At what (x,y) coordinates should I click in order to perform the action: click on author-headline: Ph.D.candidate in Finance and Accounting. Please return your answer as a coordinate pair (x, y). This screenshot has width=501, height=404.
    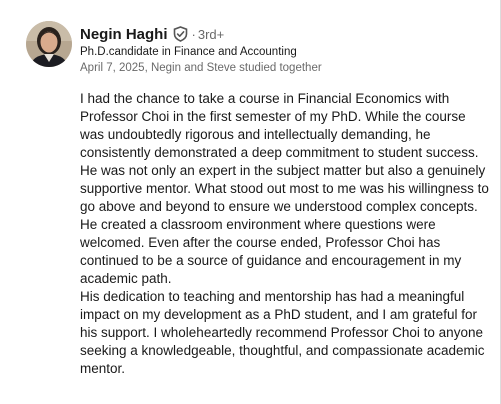
    Looking at the image, I should click on (188, 52).